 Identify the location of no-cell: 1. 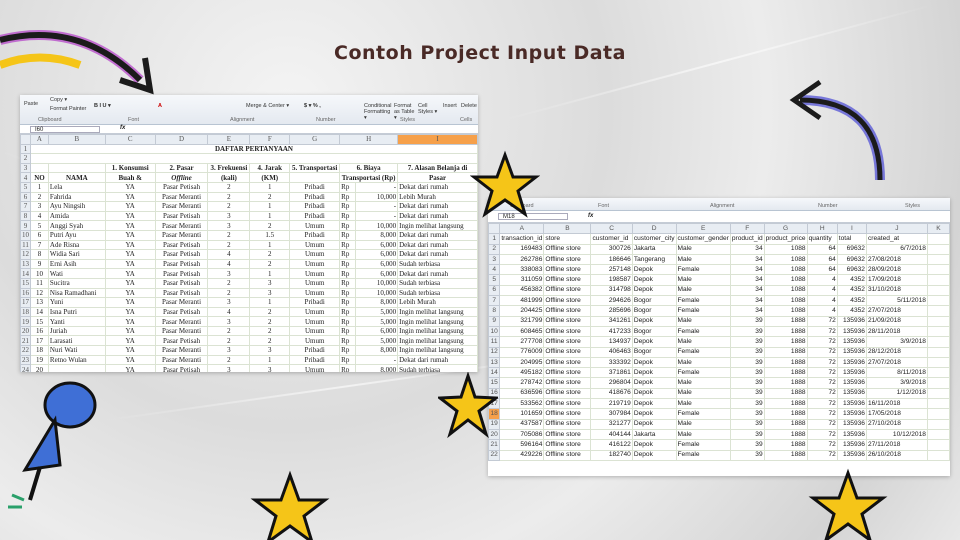
(39, 187).